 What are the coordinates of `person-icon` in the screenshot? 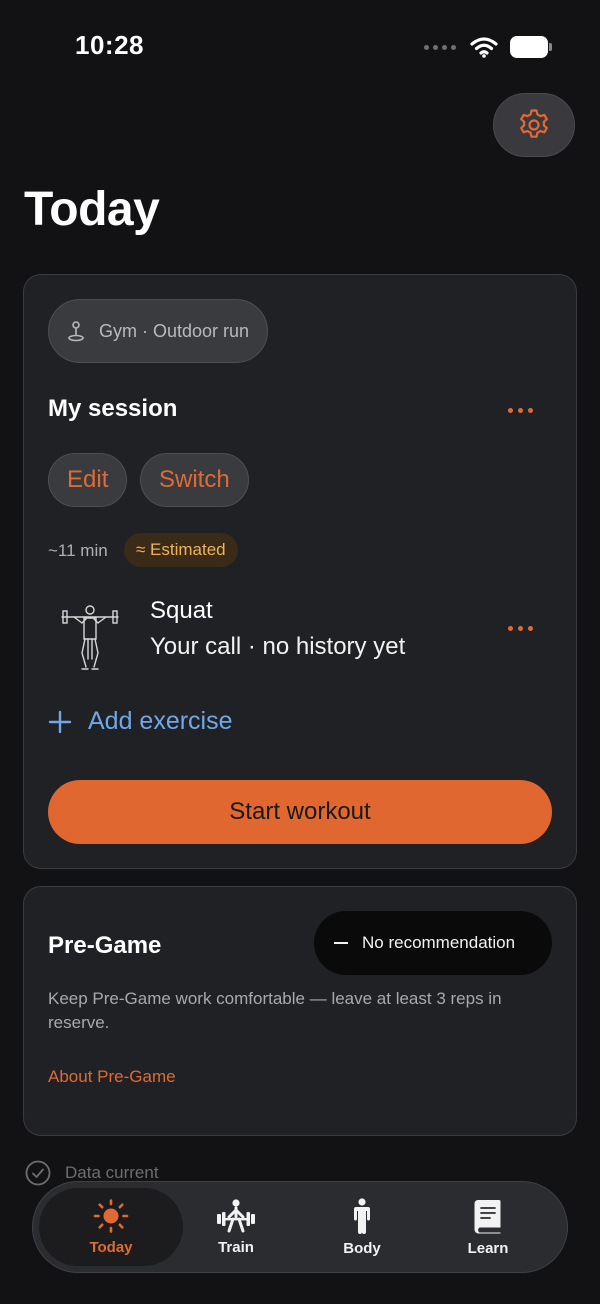 It's located at (362, 1215).